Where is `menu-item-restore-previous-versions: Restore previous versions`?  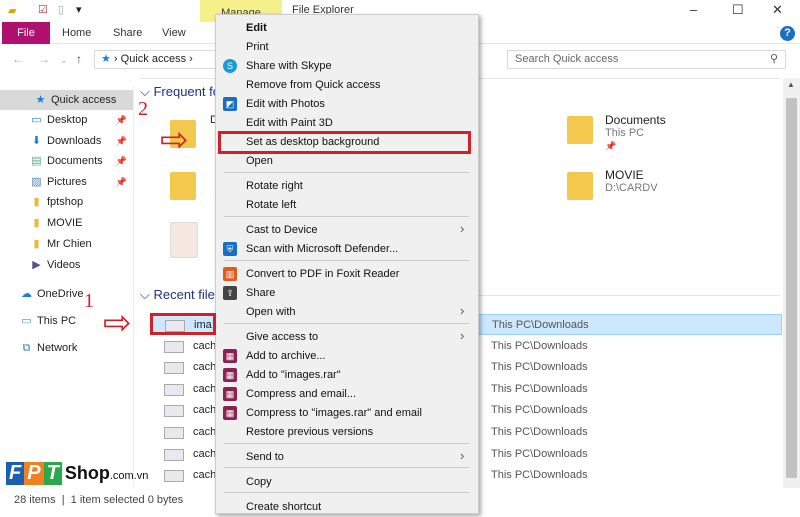 menu-item-restore-previous-versions: Restore previous versions is located at coordinates (309, 432).